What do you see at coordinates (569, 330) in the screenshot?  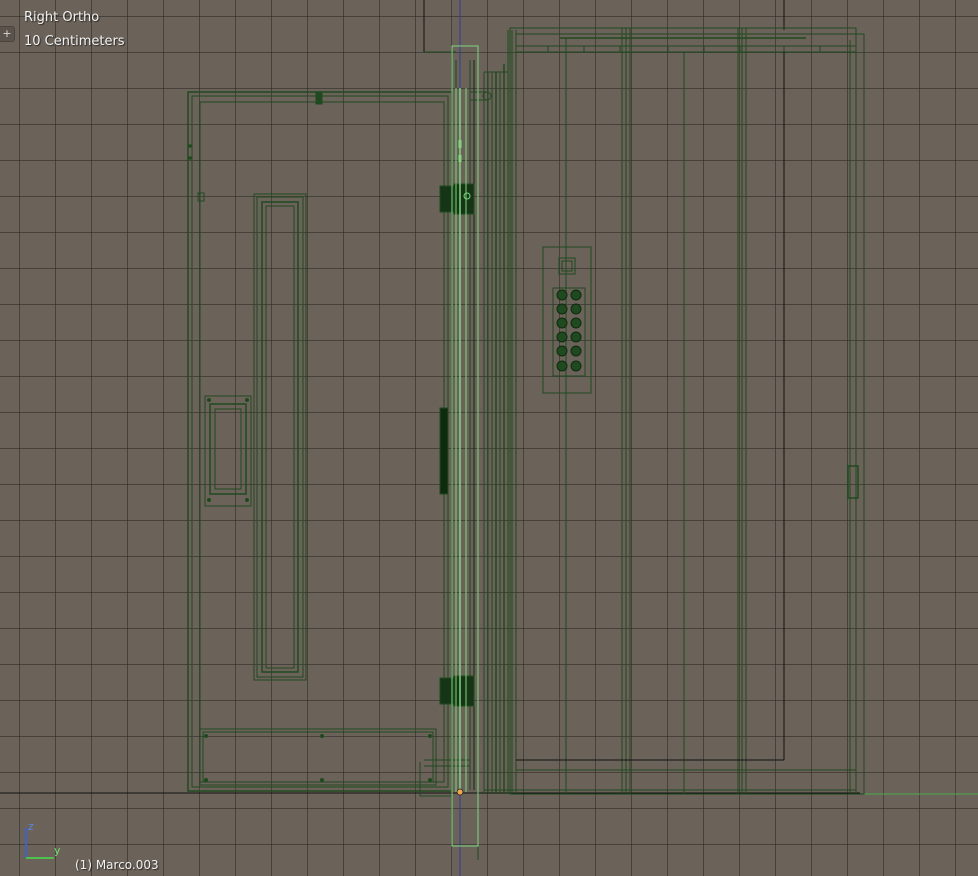 I see `control-panel-buttons` at bounding box center [569, 330].